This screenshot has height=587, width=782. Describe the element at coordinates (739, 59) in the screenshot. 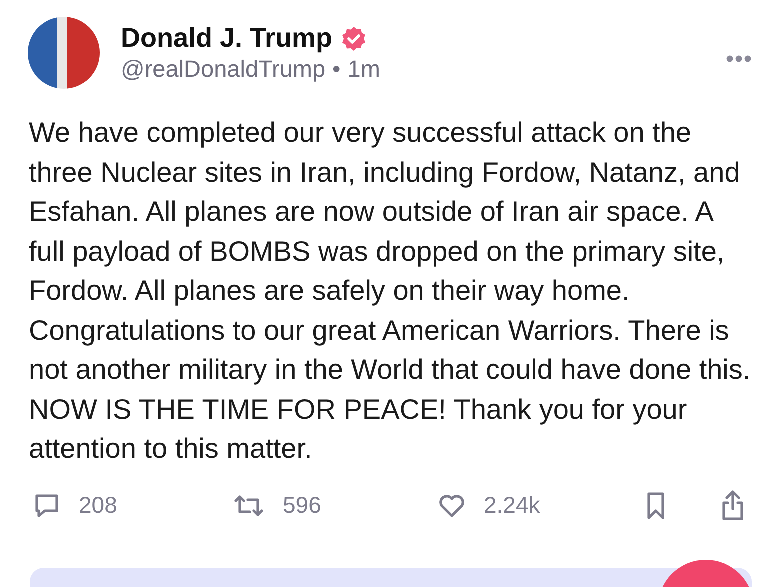

I see `more-options-icon` at that location.